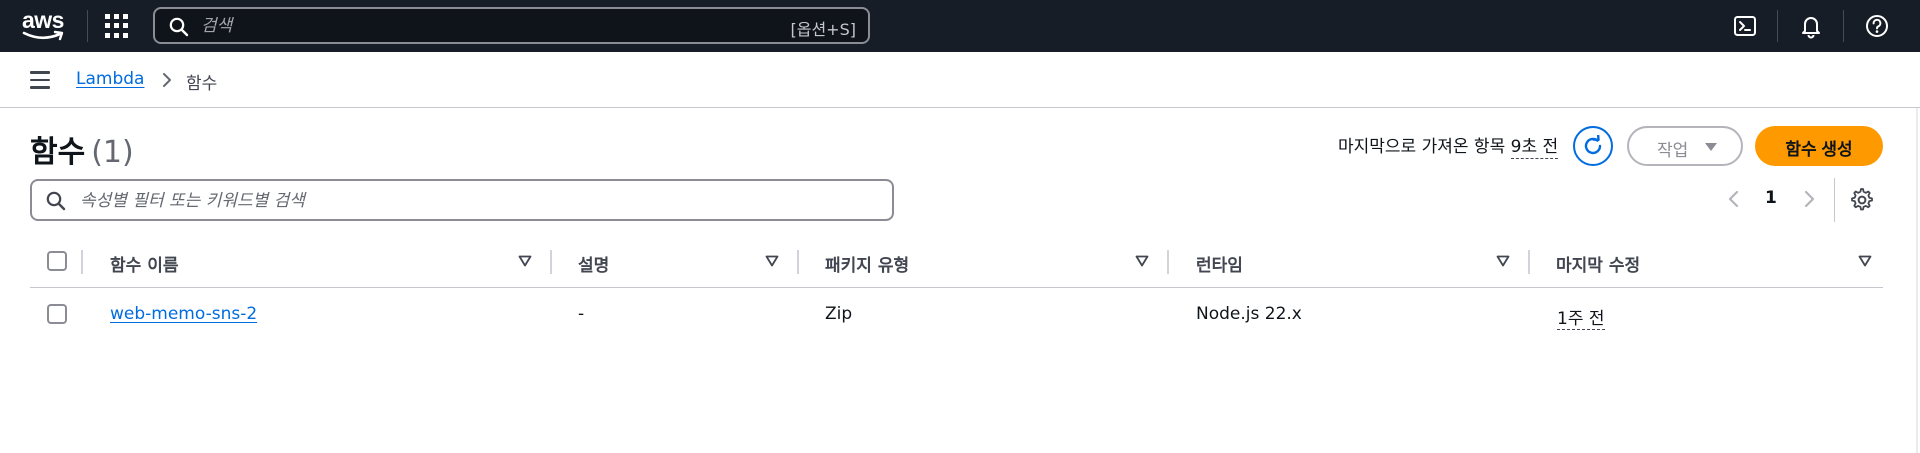  What do you see at coordinates (1811, 26) in the screenshot?
I see `notifications-bell-icon` at bounding box center [1811, 26].